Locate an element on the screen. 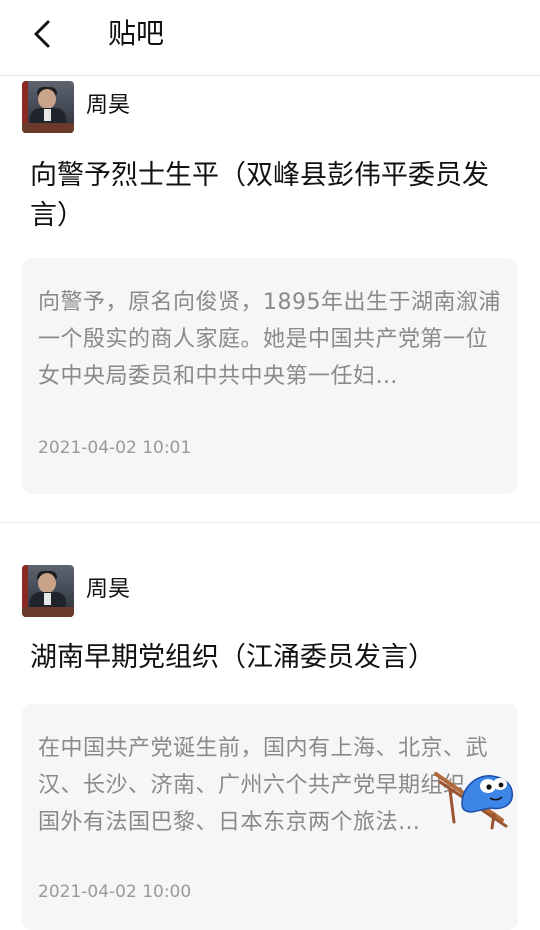 The width and height of the screenshot is (540, 930). chevron-left-icon is located at coordinates (42, 34).